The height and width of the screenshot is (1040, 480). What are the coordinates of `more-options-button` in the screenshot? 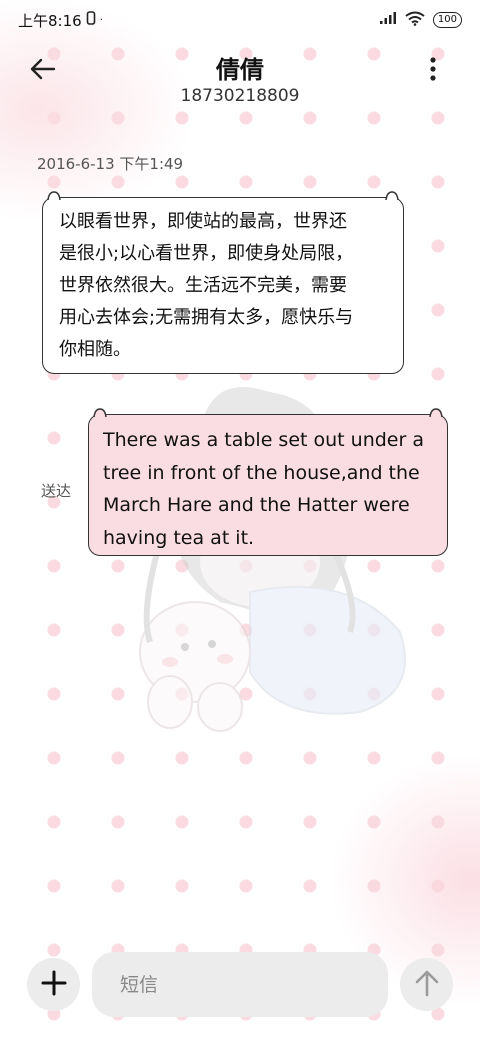 It's located at (433, 69).